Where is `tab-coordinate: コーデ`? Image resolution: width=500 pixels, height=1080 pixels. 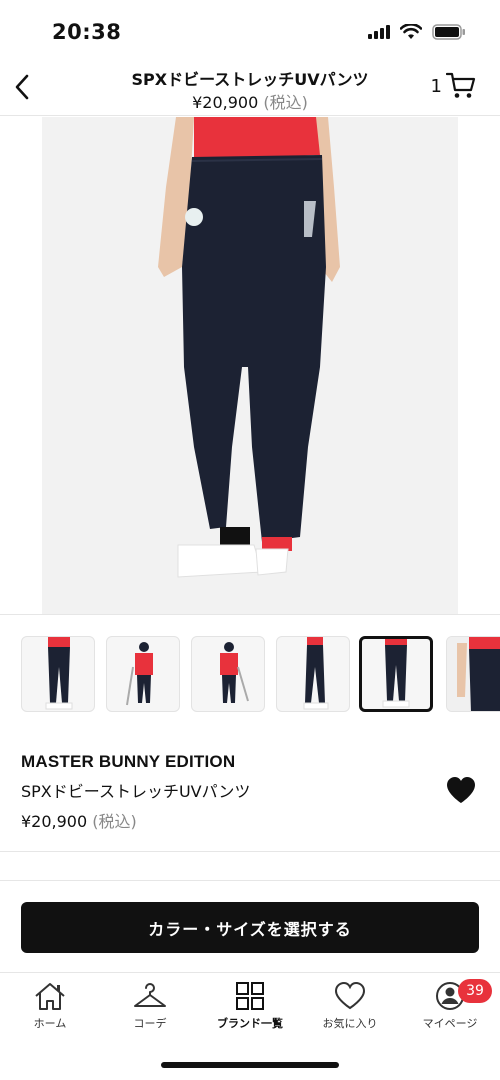
tab-coordinate: コーデ is located at coordinates (150, 1011).